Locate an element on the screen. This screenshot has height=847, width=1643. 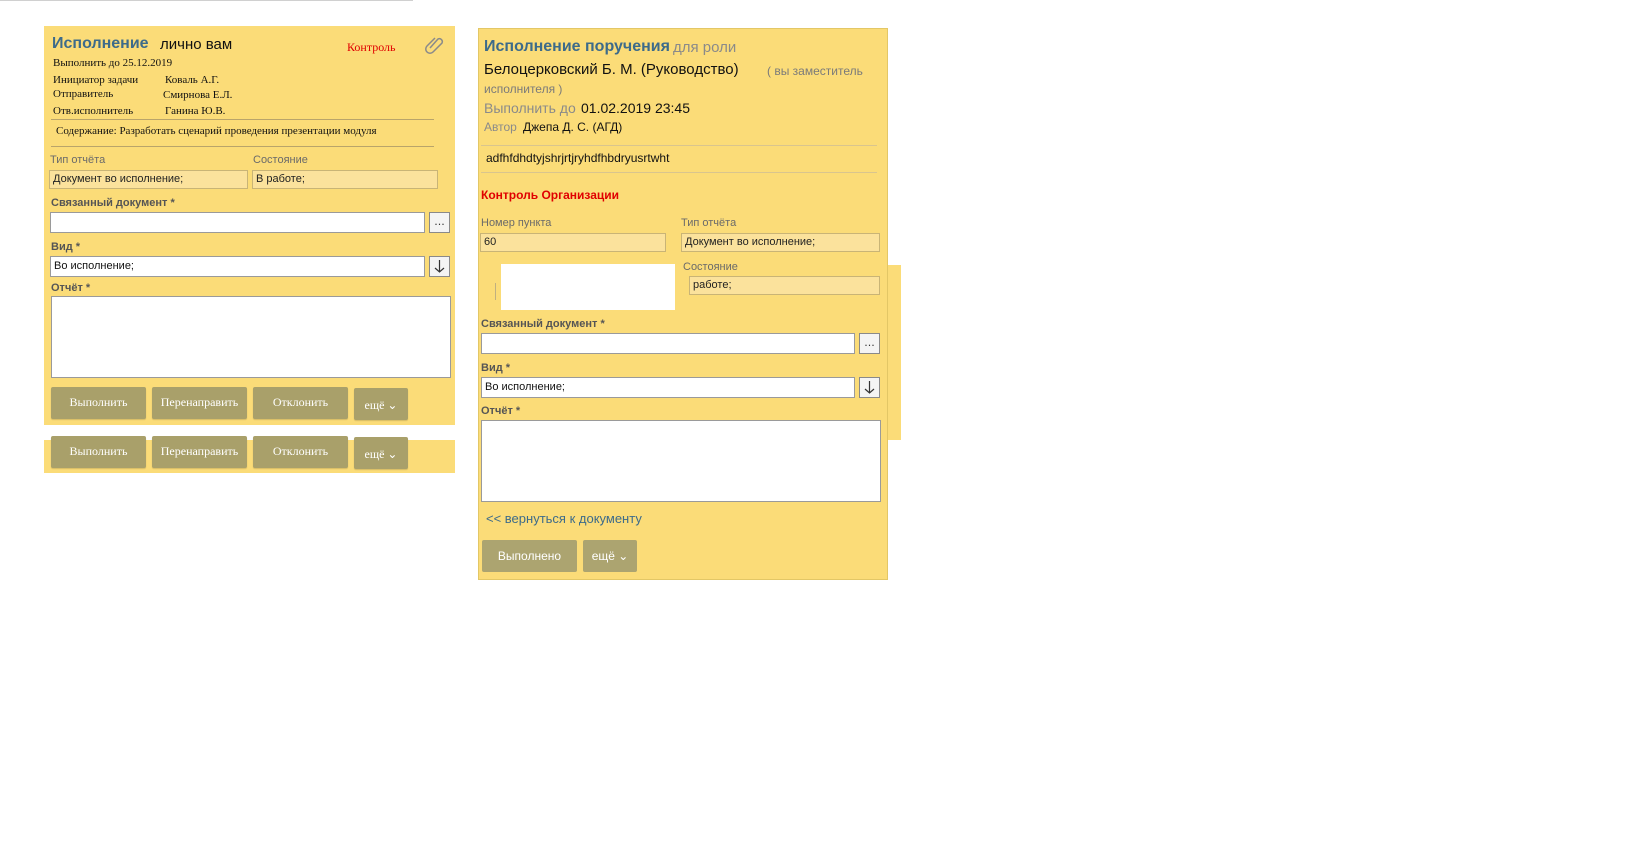
left-kind-dropdown-button is located at coordinates (439, 266).